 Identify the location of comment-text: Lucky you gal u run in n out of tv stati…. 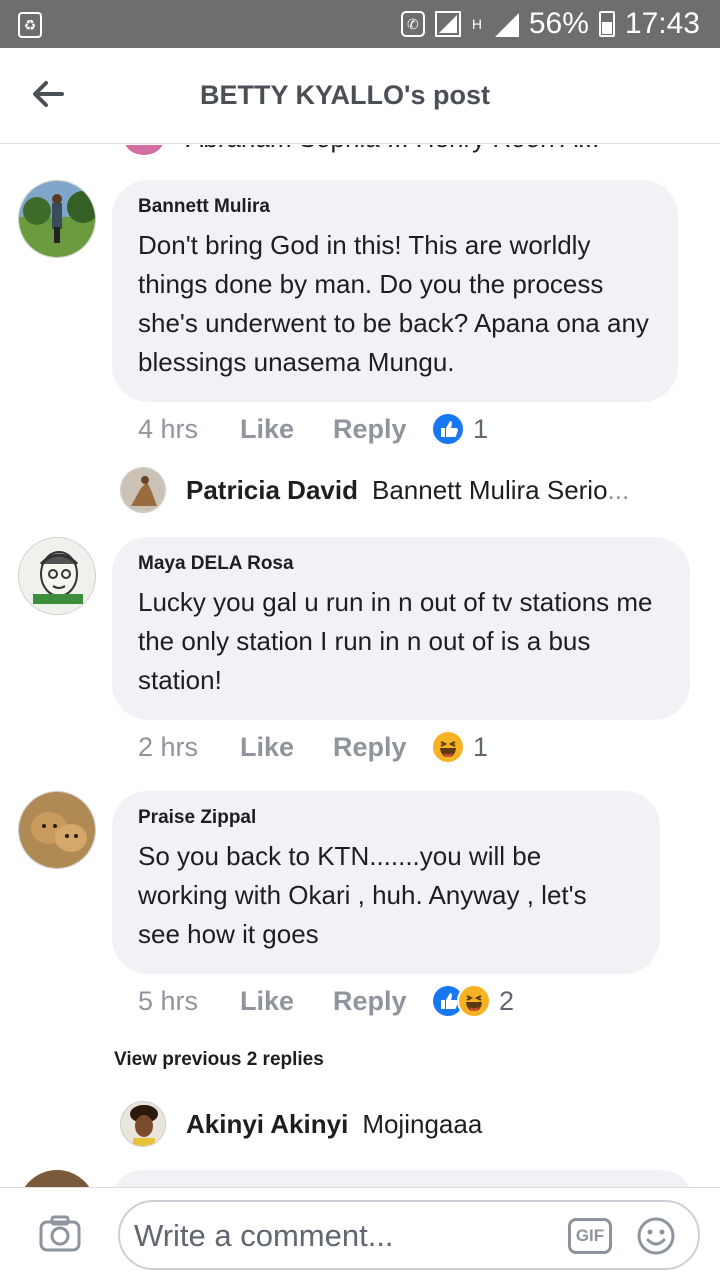
(395, 641).